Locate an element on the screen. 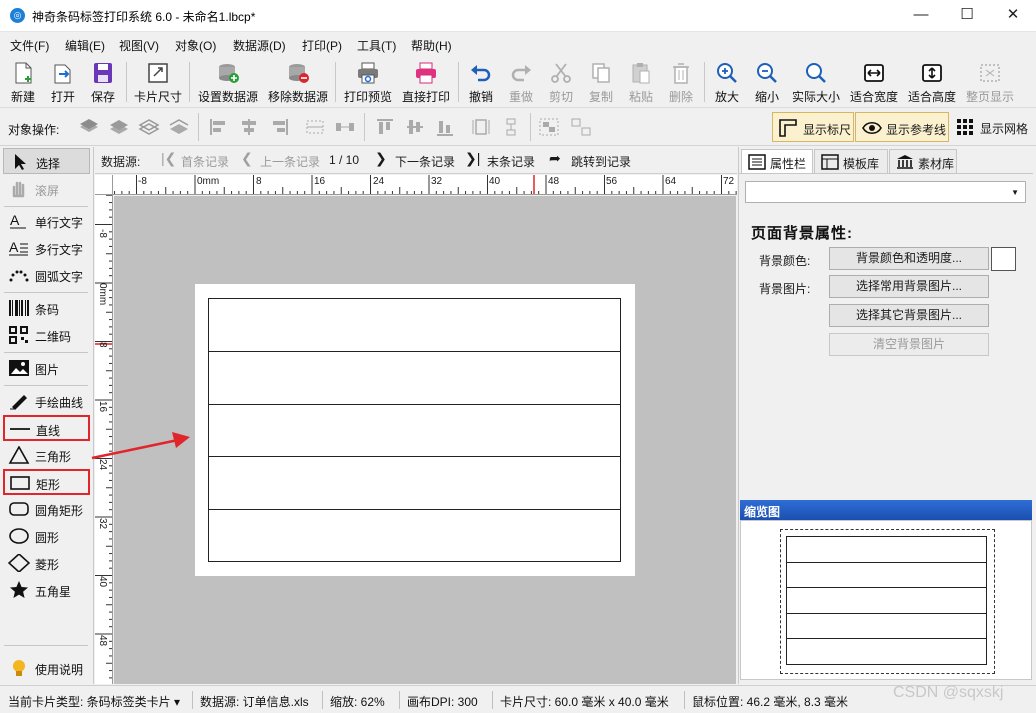 The width and height of the screenshot is (1036, 713). delete-button: 删除 is located at coordinates (681, 82).